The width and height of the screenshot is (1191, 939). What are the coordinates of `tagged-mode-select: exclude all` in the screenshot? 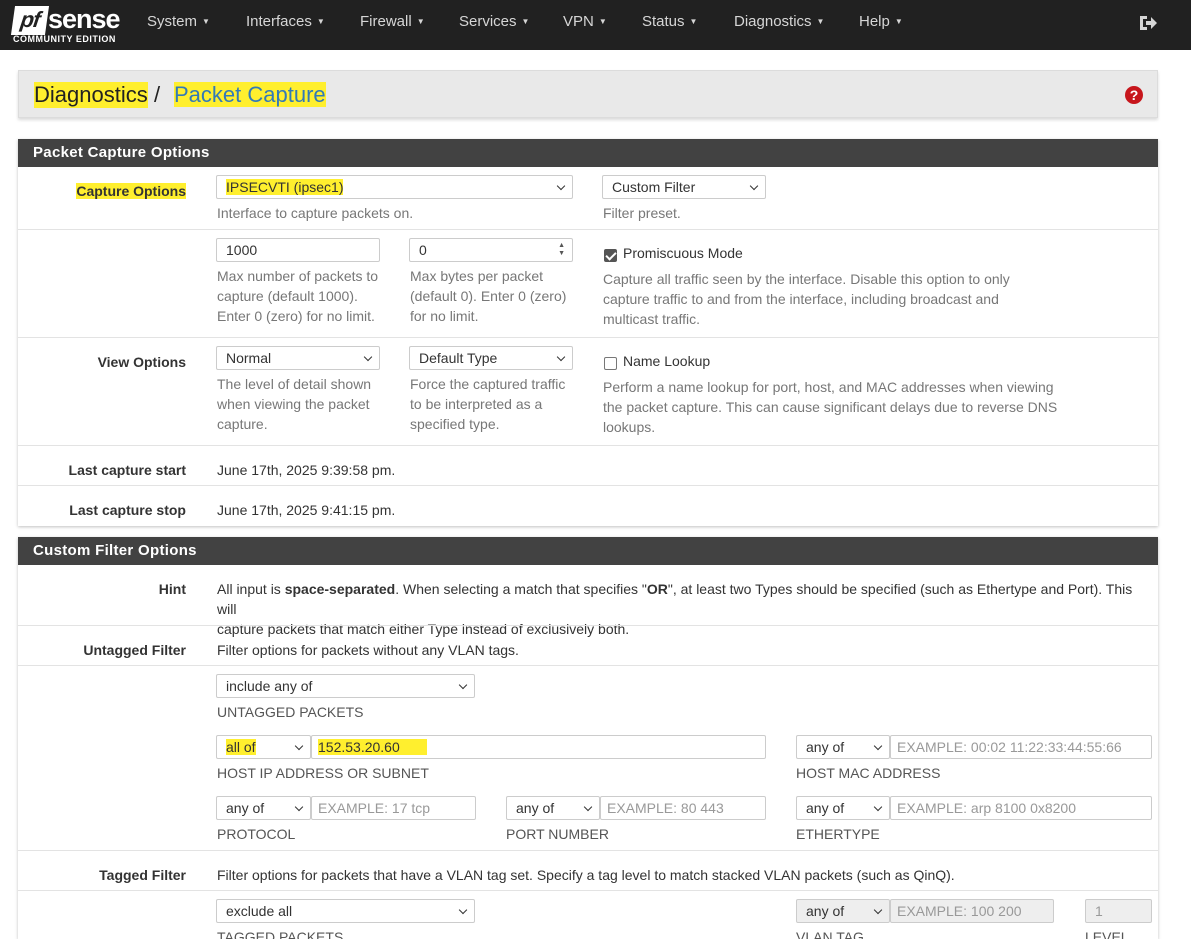 It's located at (345, 911).